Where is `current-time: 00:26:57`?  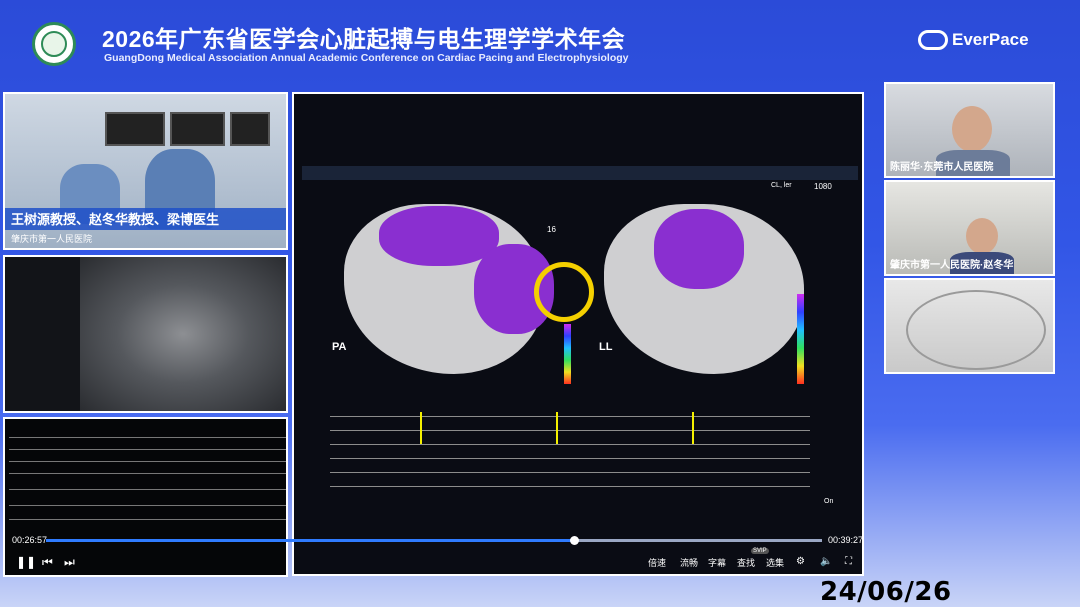 current-time: 00:26:57 is located at coordinates (30, 540).